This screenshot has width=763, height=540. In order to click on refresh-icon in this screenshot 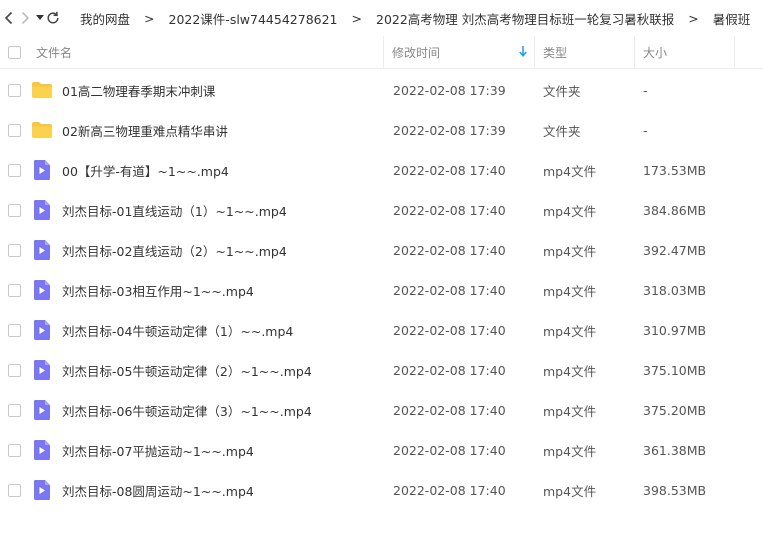, I will do `click(53, 18)`.